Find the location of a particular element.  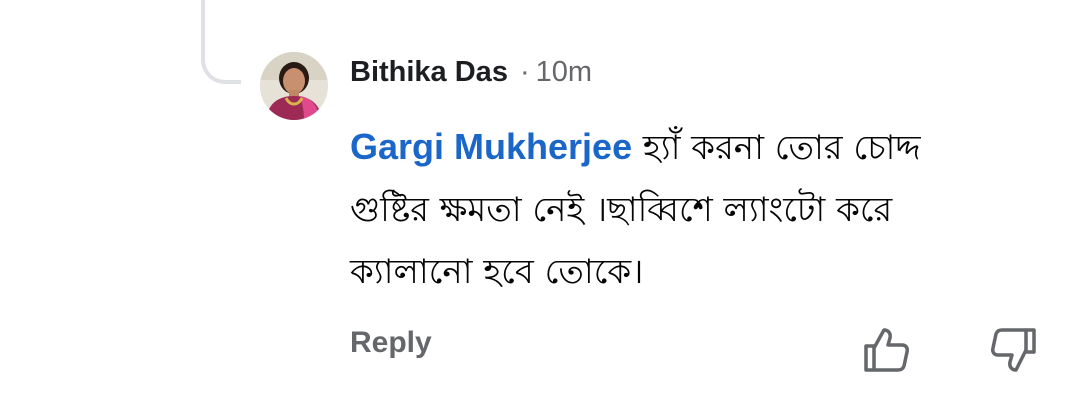

mention-link: Gargi Mukherjee is located at coordinates (491, 146).